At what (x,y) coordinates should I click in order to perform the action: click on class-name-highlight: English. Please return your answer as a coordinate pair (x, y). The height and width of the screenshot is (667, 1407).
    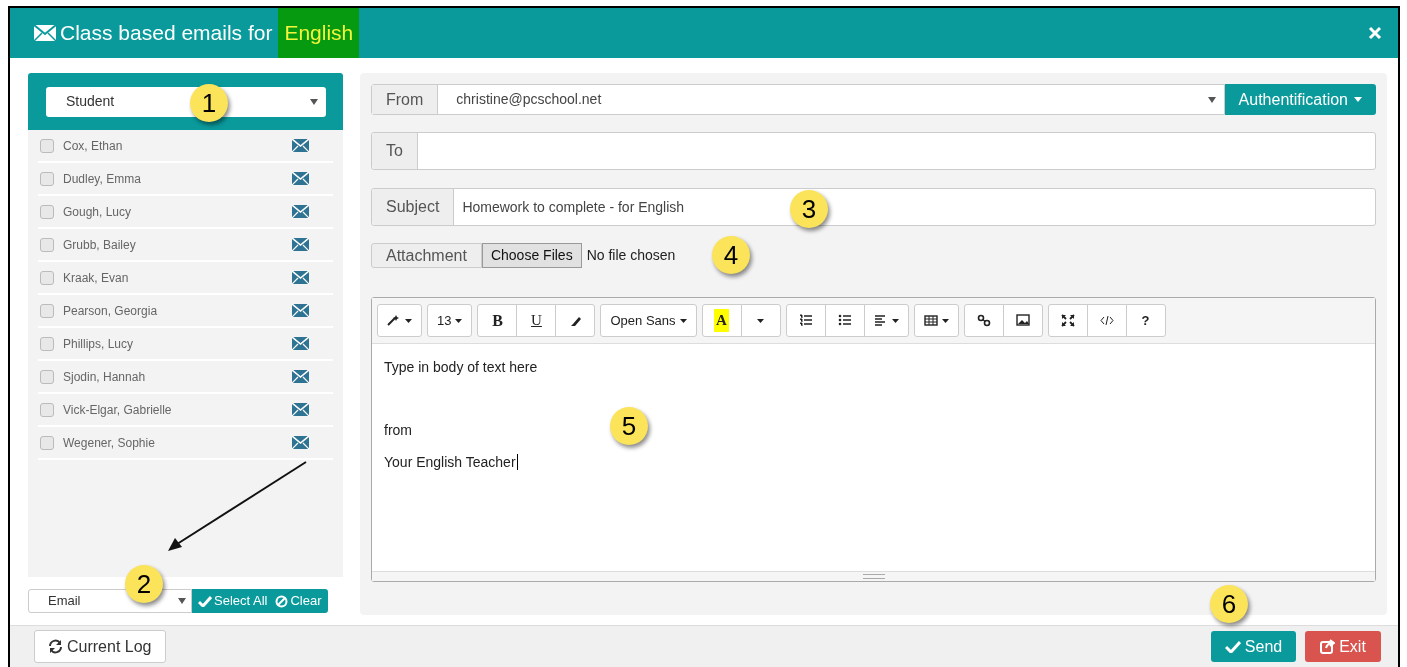
    Looking at the image, I should click on (319, 33).